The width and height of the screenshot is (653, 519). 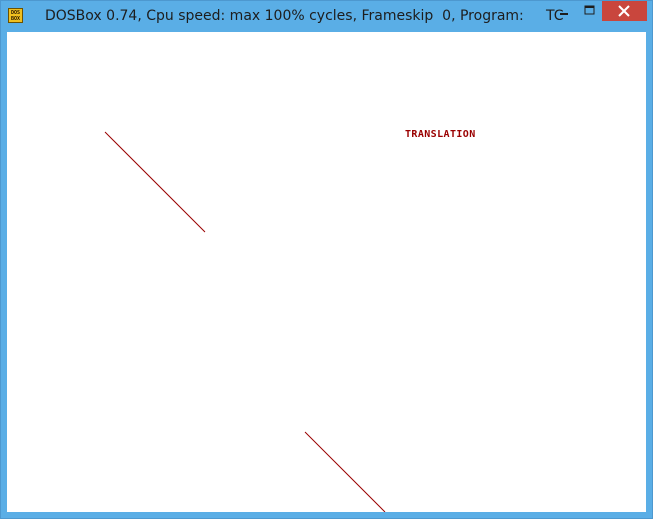 What do you see at coordinates (440, 134) in the screenshot?
I see `translation-label: TRANSLATION` at bounding box center [440, 134].